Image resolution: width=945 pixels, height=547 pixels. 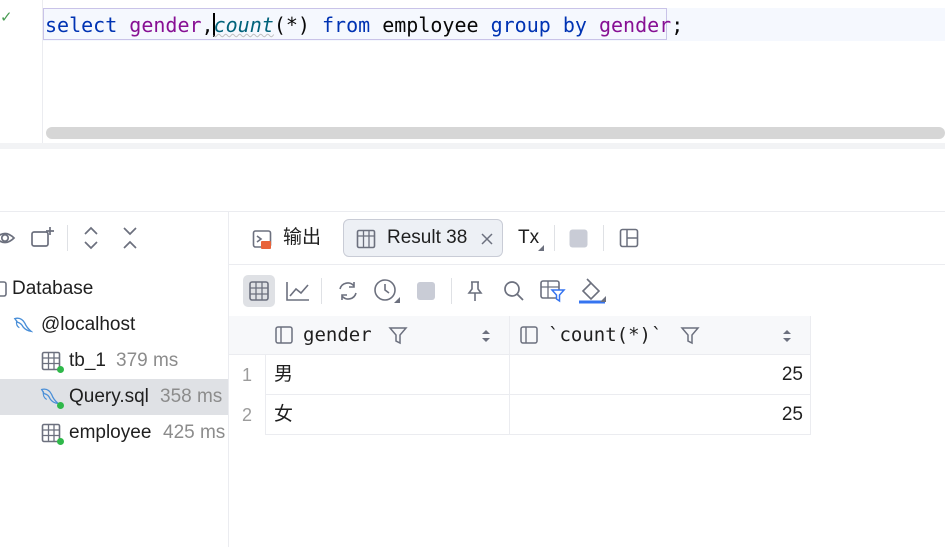 What do you see at coordinates (114, 289) in the screenshot?
I see `tree-item-database: Database` at bounding box center [114, 289].